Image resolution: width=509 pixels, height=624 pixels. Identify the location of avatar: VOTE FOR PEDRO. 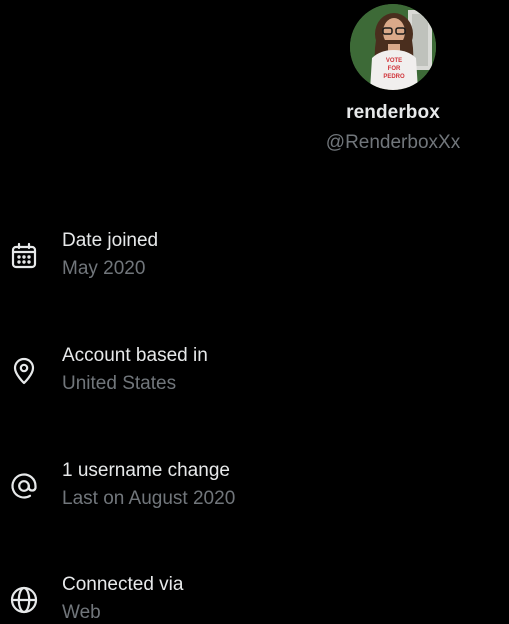
(393, 47).